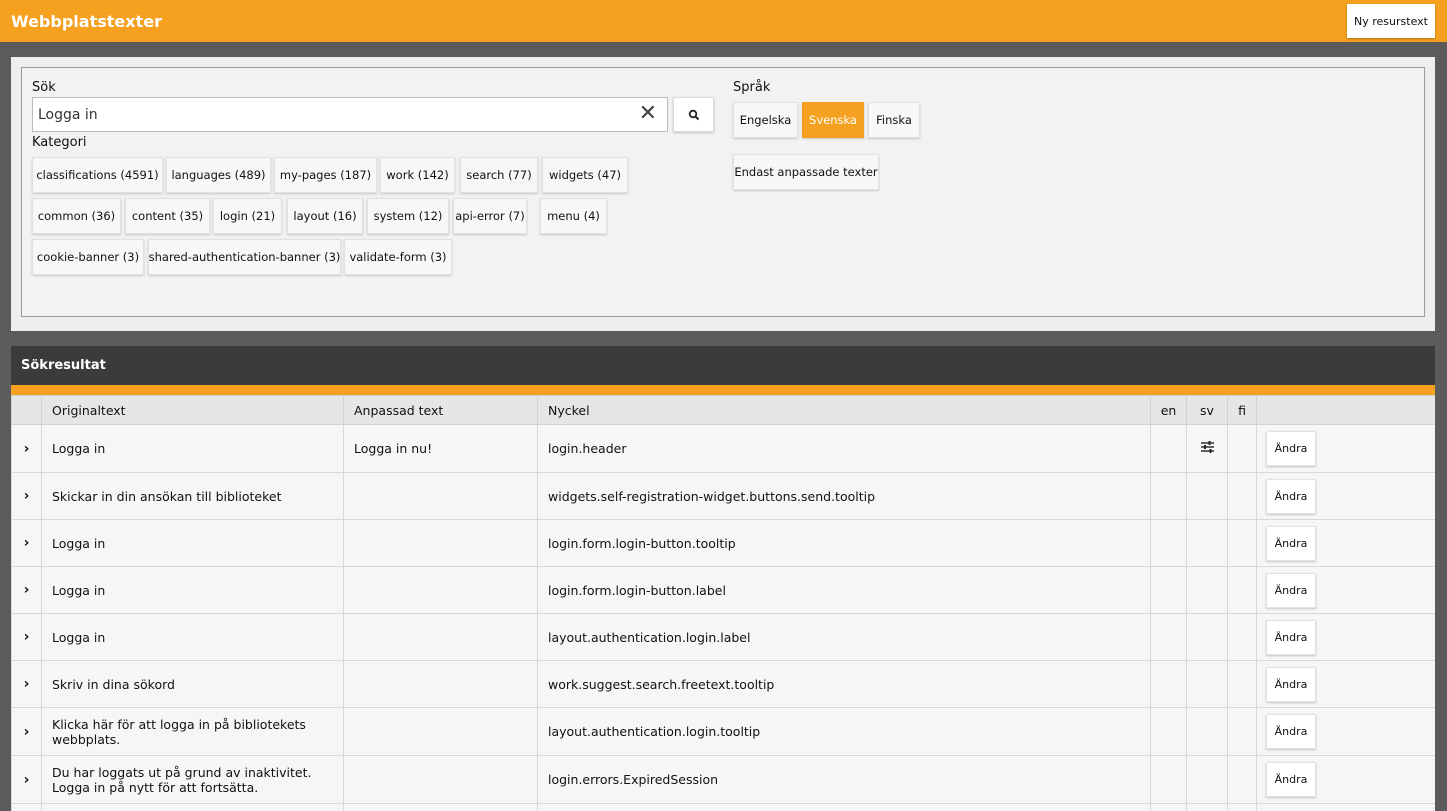 This screenshot has height=811, width=1447. I want to click on category-chip: system (12), so click(408, 216).